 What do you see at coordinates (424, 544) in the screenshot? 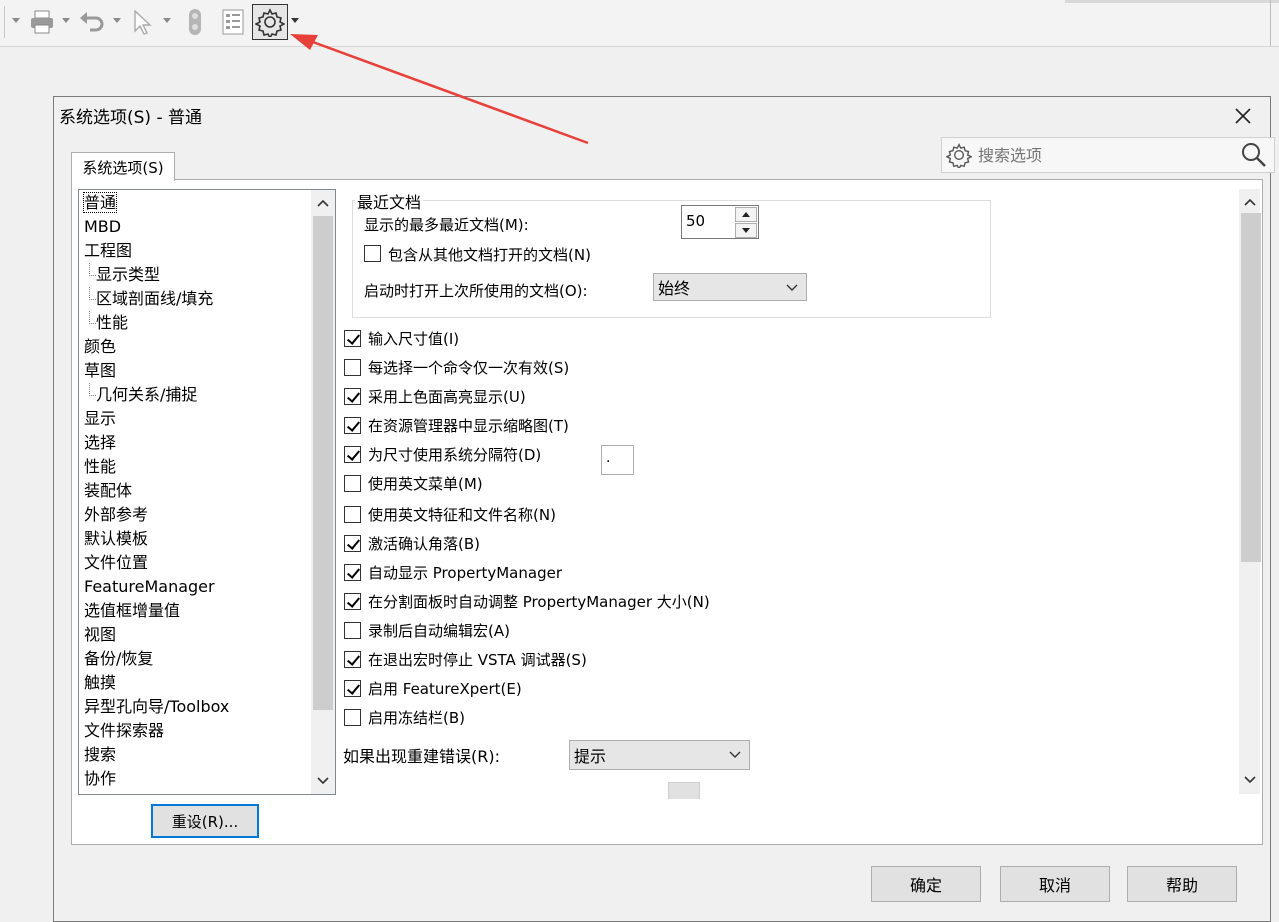
I see `option-label: 激活确认角落(B)` at bounding box center [424, 544].